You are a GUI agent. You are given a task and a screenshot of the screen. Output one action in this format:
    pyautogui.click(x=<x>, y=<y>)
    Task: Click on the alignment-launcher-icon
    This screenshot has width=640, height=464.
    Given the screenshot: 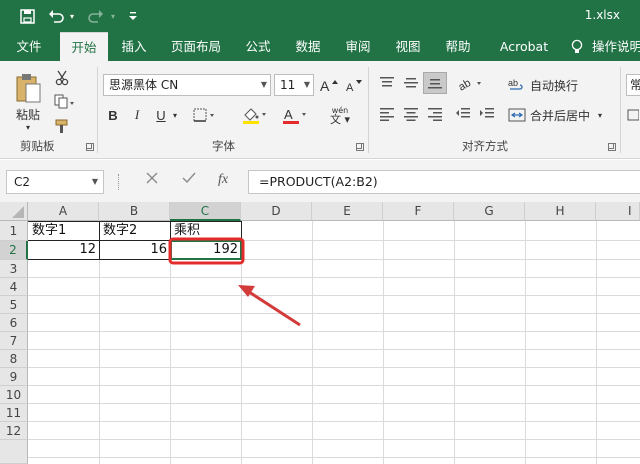 What is the action you would take?
    pyautogui.click(x=612, y=147)
    